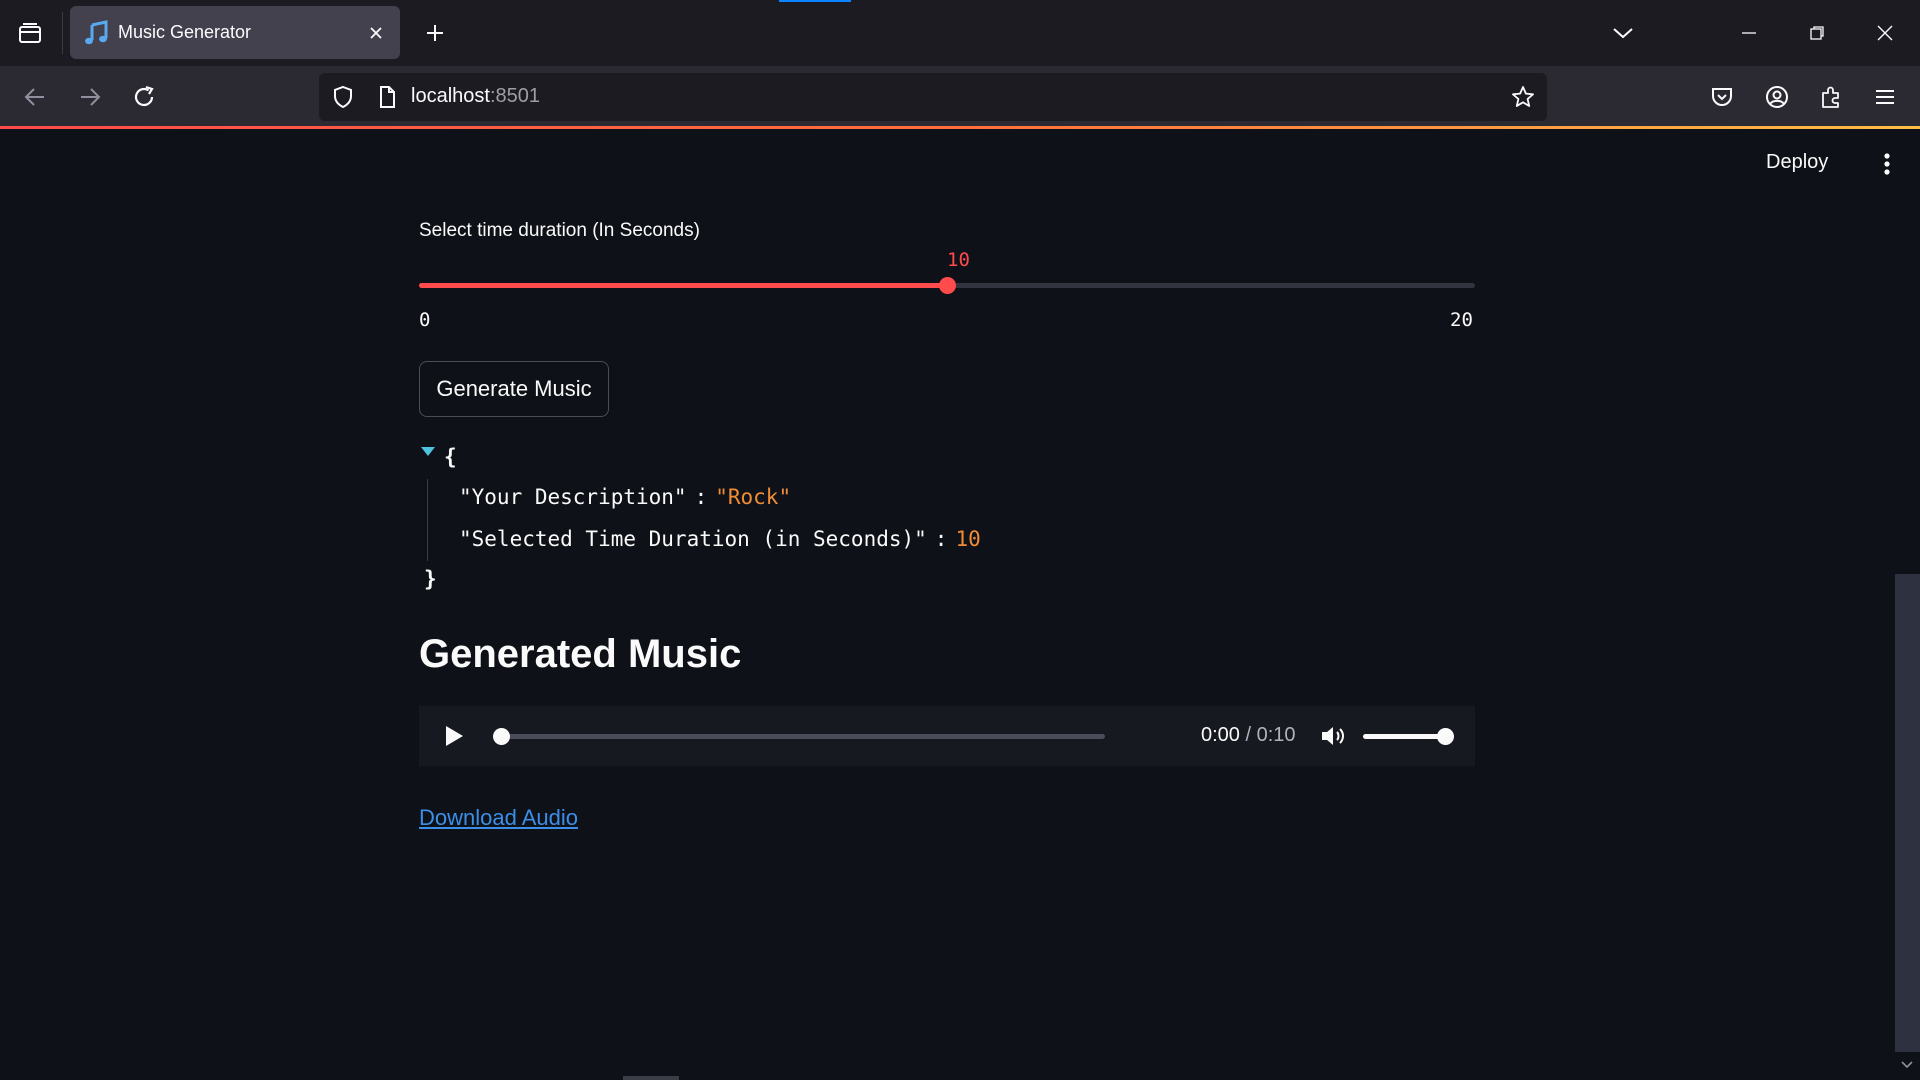  I want to click on account-icon, so click(1777, 97).